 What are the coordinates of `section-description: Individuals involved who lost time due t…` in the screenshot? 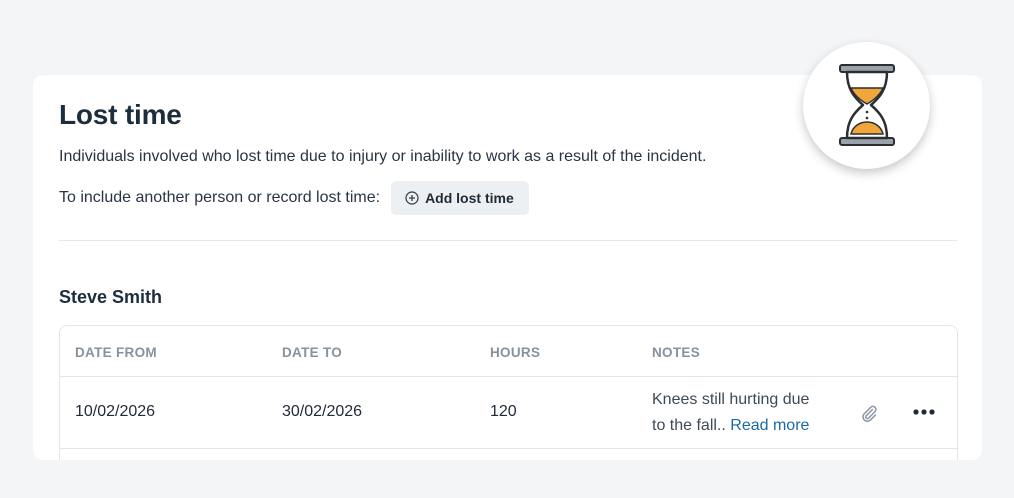 It's located at (383, 156).